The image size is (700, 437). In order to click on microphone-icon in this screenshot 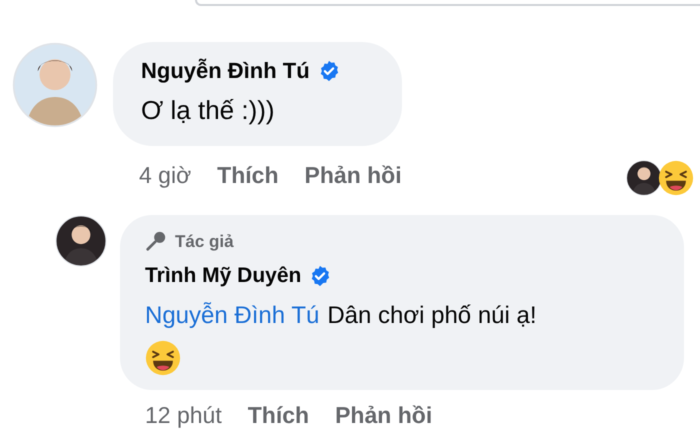, I will do `click(156, 241)`.